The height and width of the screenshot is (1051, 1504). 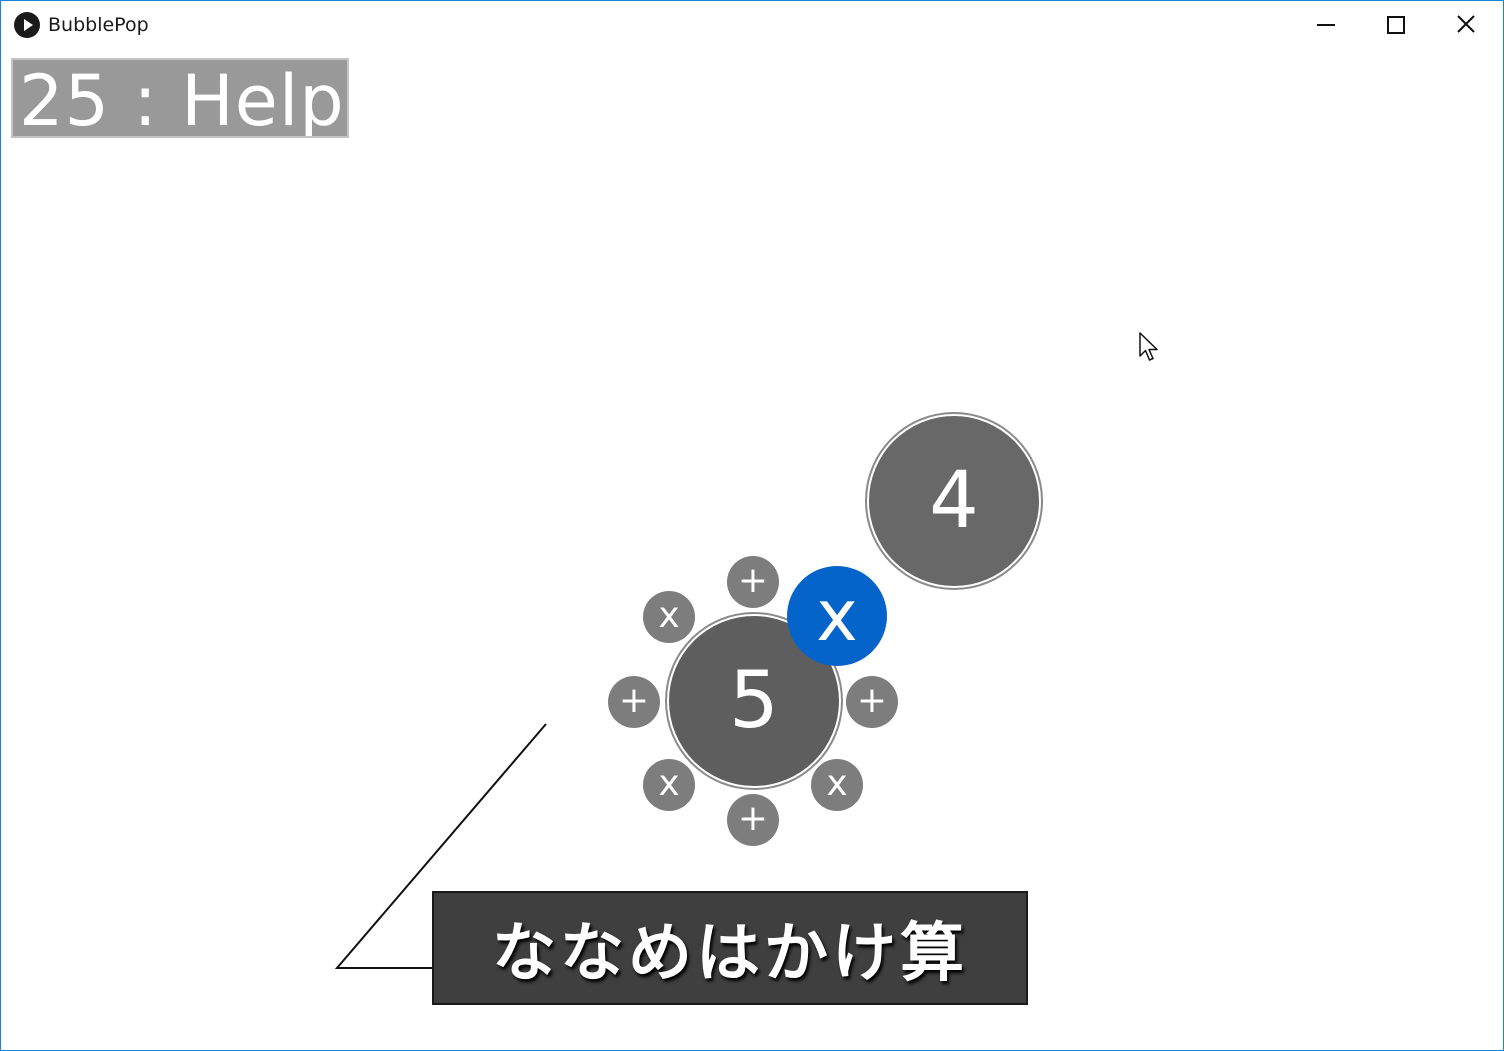 I want to click on plus-operator-top: +, so click(x=753, y=582).